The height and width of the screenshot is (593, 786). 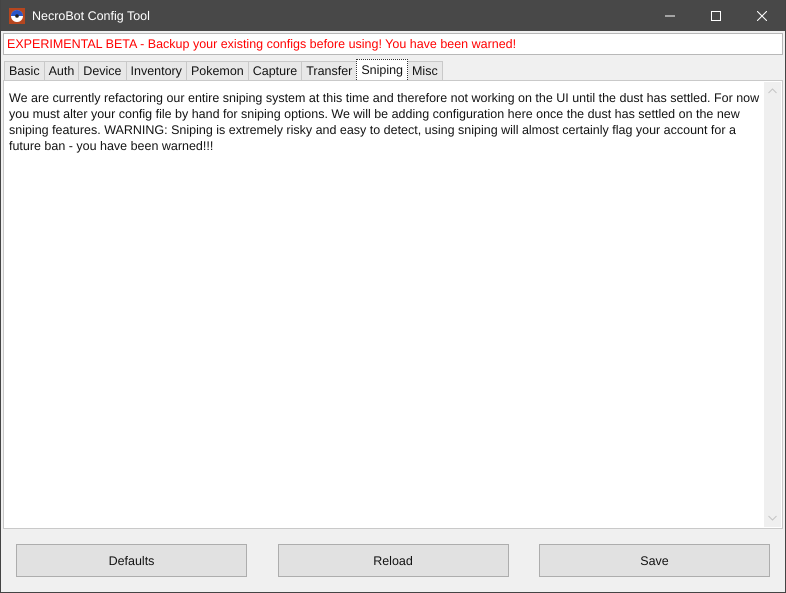 I want to click on tab: Pokemon, so click(x=217, y=70).